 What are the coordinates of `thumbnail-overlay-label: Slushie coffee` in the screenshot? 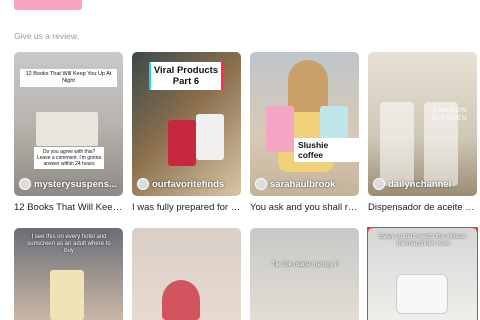 It's located at (326, 150).